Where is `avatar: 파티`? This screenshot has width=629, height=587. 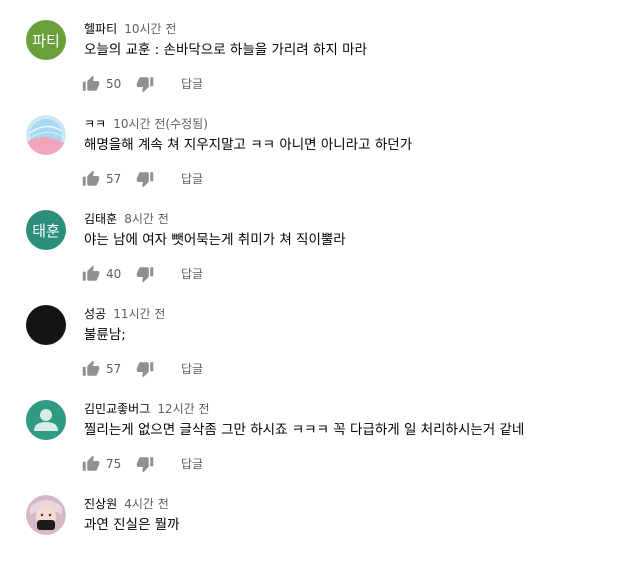 avatar: 파티 is located at coordinates (46, 40).